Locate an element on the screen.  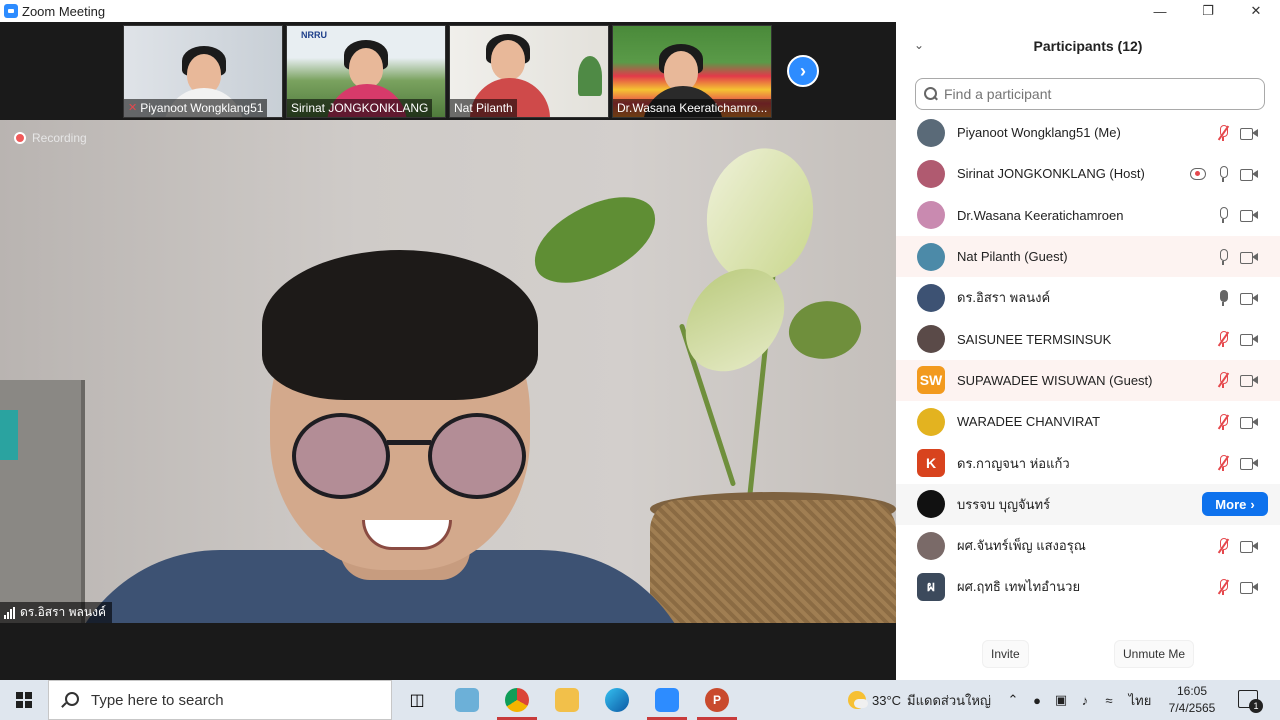
wifi-icon: ≈ is located at coordinates (1109, 700).